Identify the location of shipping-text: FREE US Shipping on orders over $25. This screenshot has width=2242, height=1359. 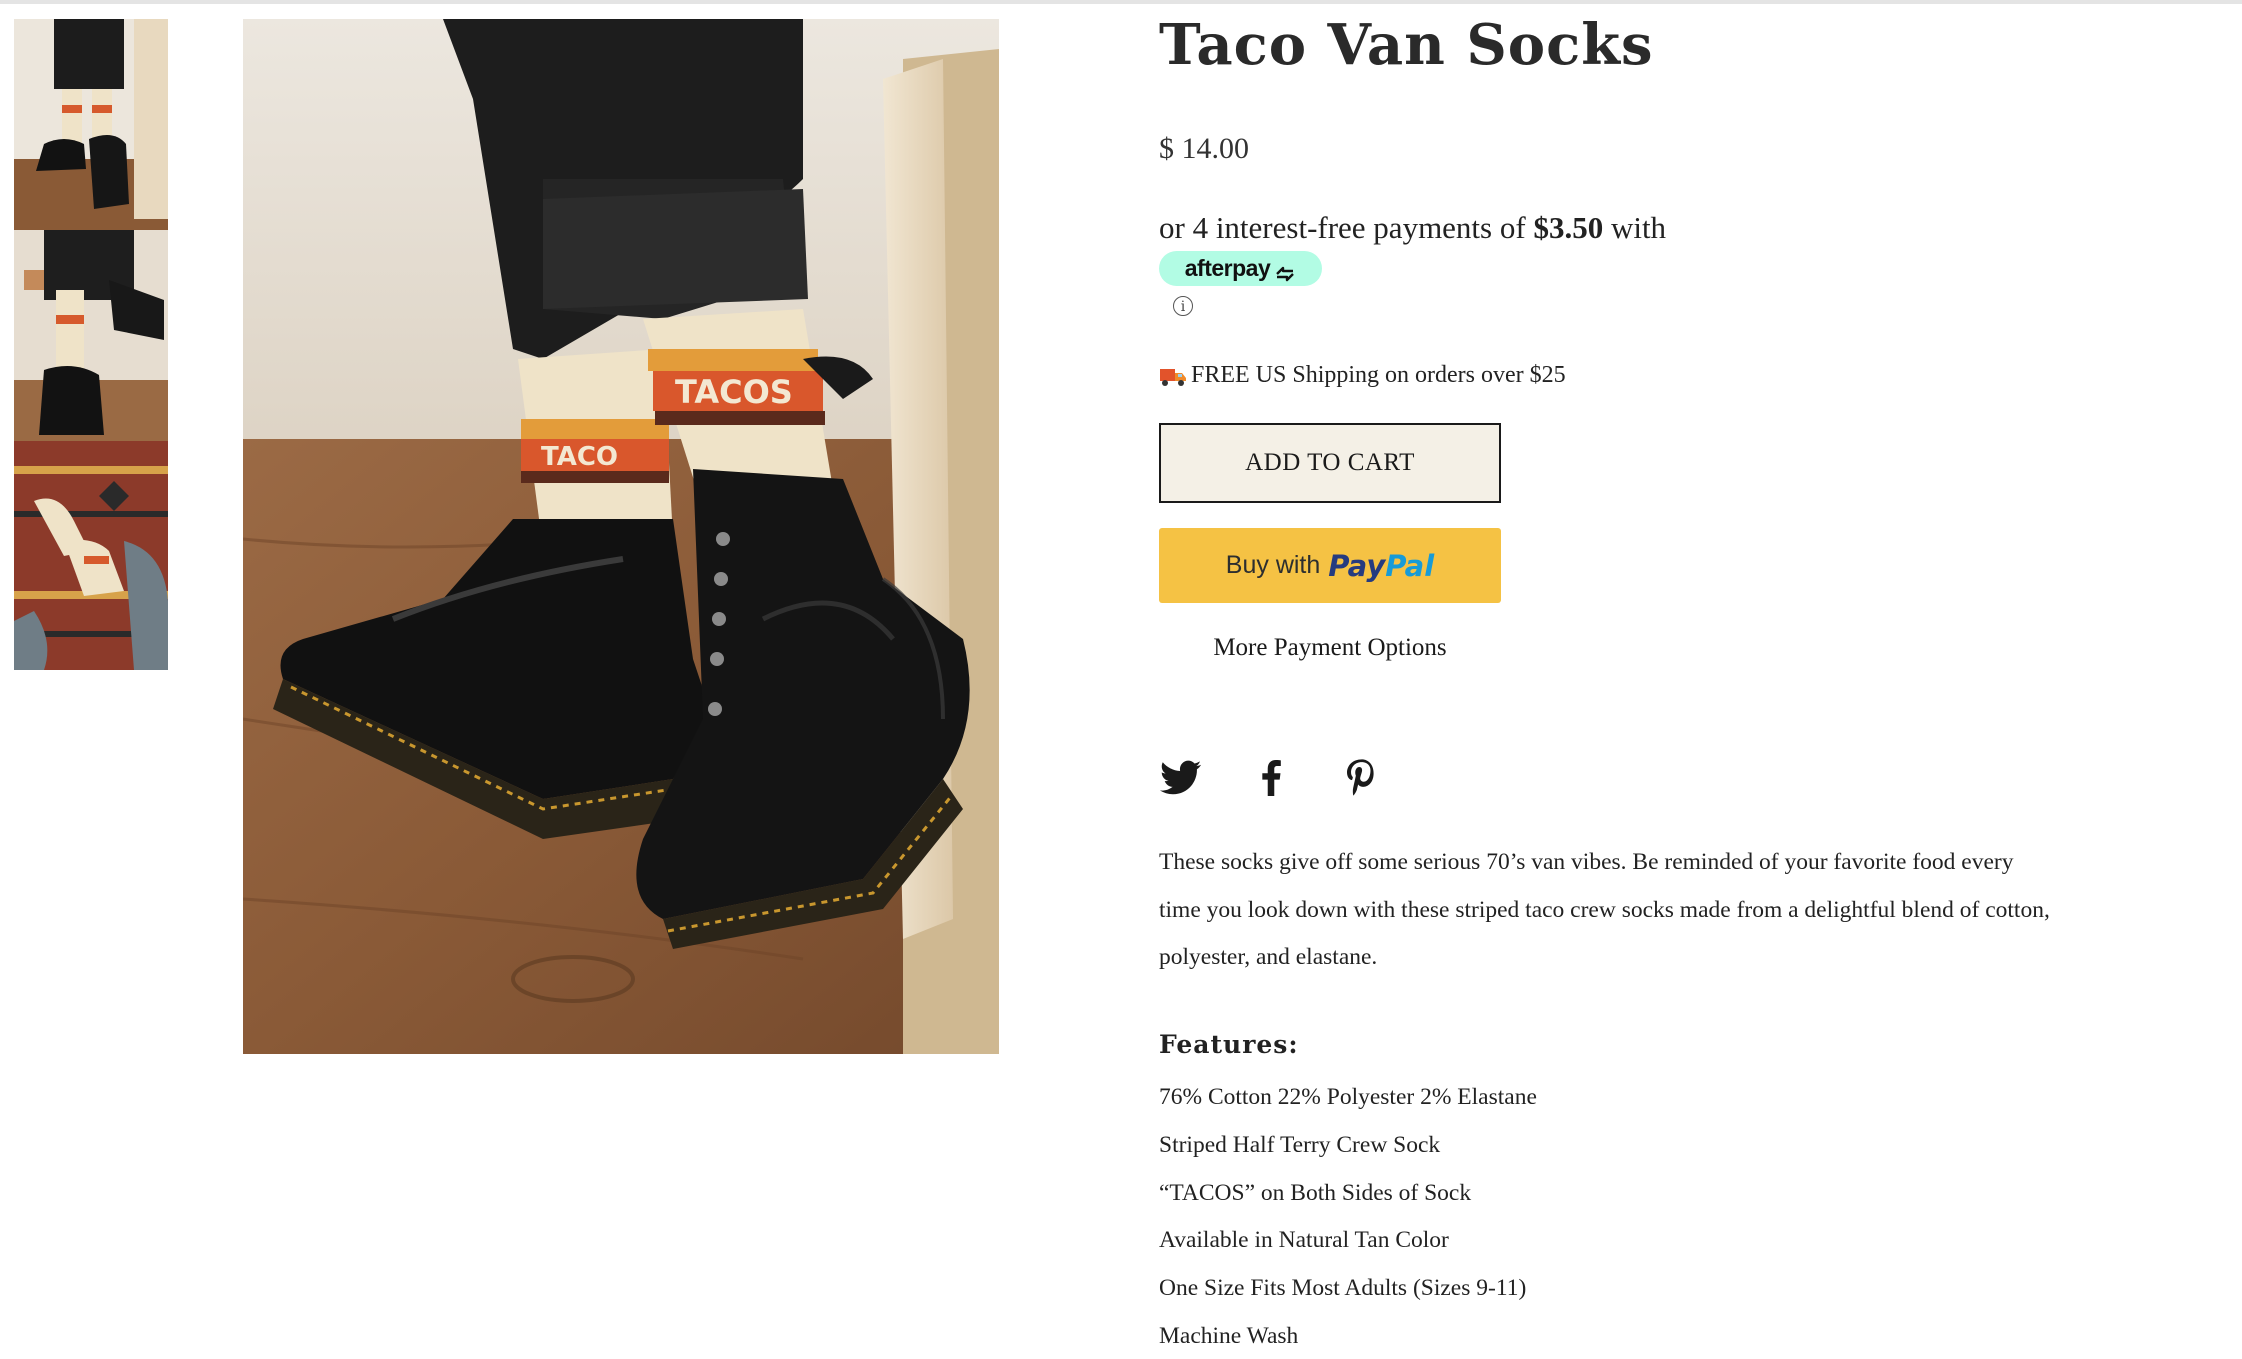
(1378, 375).